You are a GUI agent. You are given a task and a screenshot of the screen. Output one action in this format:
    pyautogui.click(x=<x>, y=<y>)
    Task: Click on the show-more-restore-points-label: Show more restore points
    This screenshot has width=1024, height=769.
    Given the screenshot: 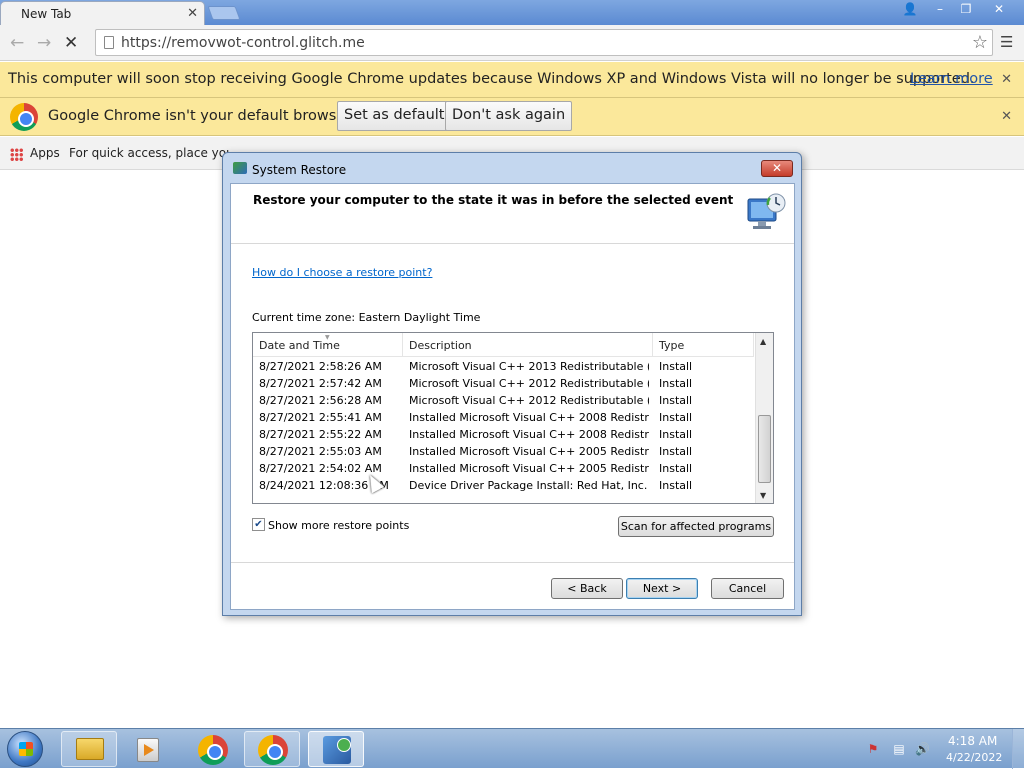 What is the action you would take?
    pyautogui.click(x=338, y=525)
    